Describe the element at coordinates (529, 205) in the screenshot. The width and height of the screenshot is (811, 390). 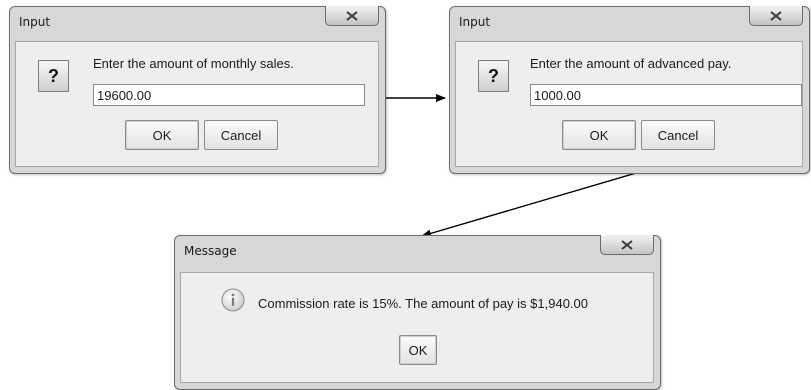
I see `arrow-pay-to-message` at that location.